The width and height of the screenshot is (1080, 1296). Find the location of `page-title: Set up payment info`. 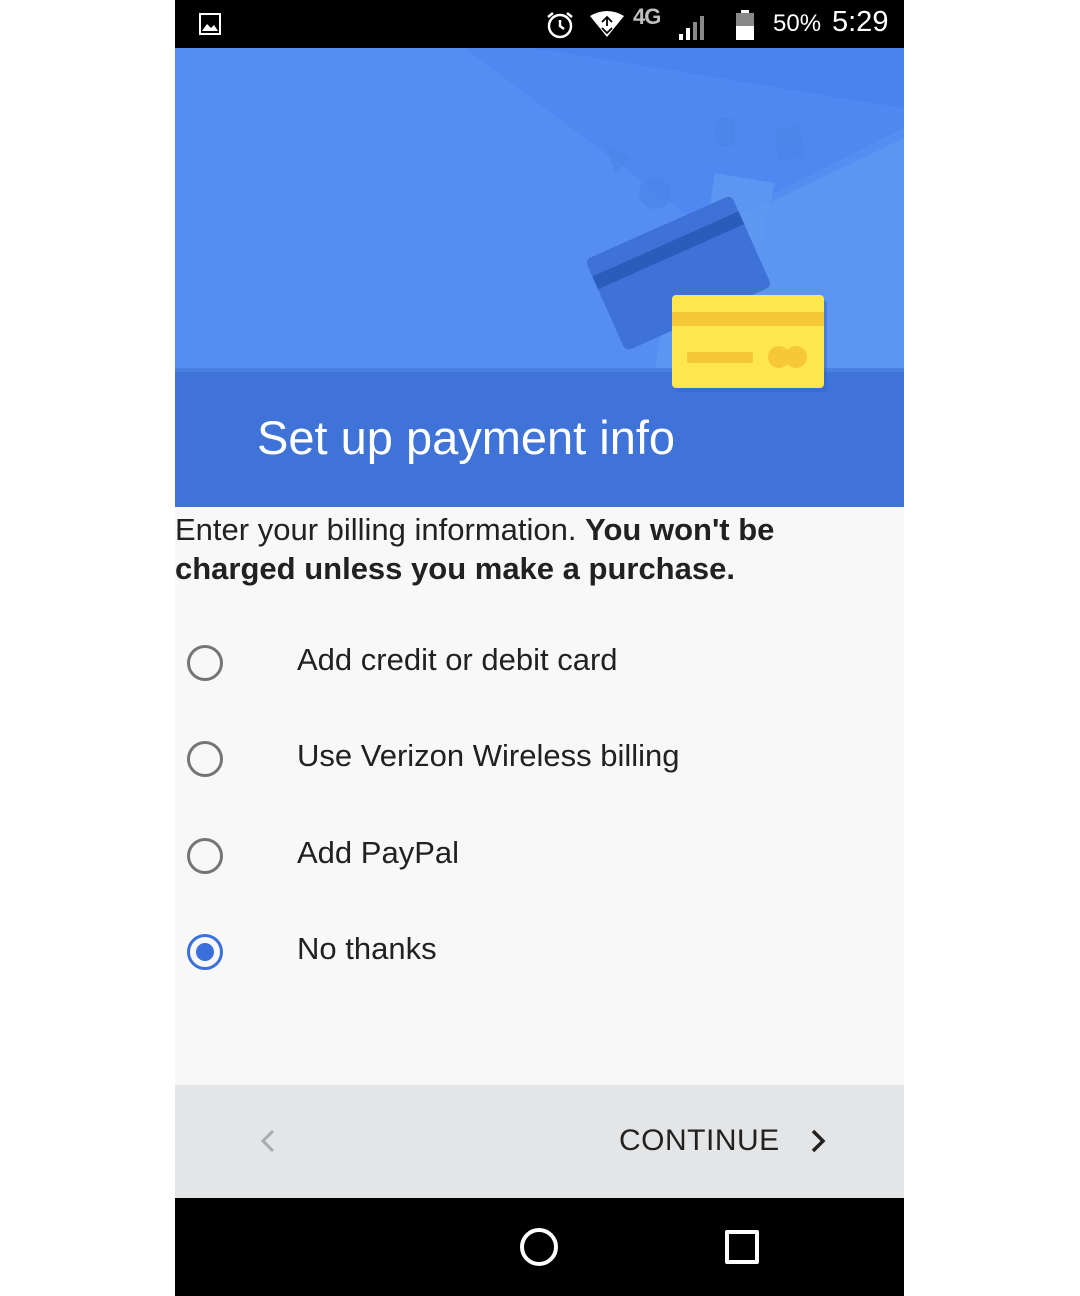

page-title: Set up payment info is located at coordinates (466, 437).